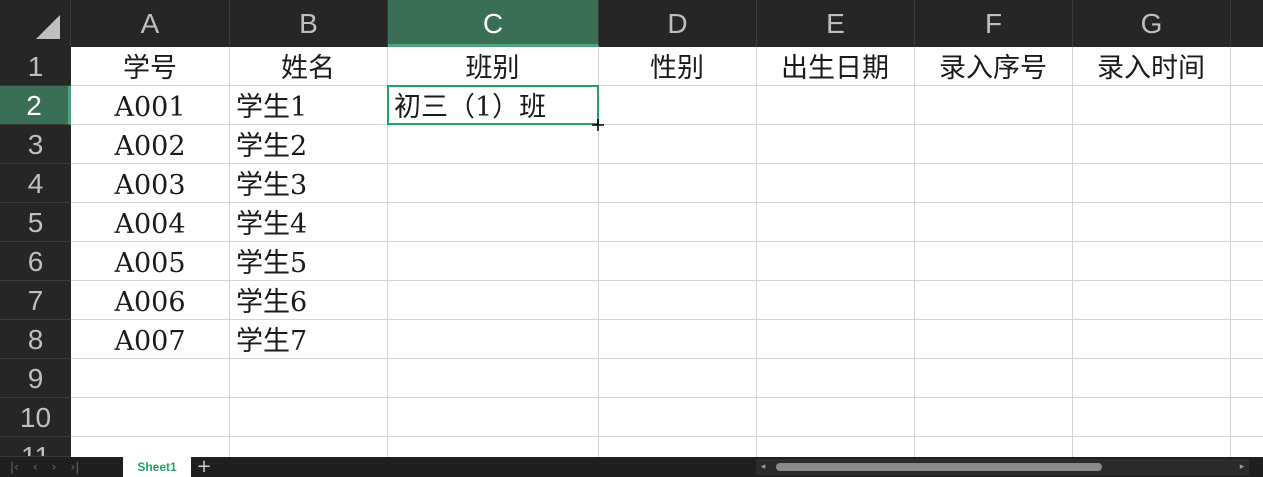  I want to click on cell-b3: 学生2, so click(308, 146).